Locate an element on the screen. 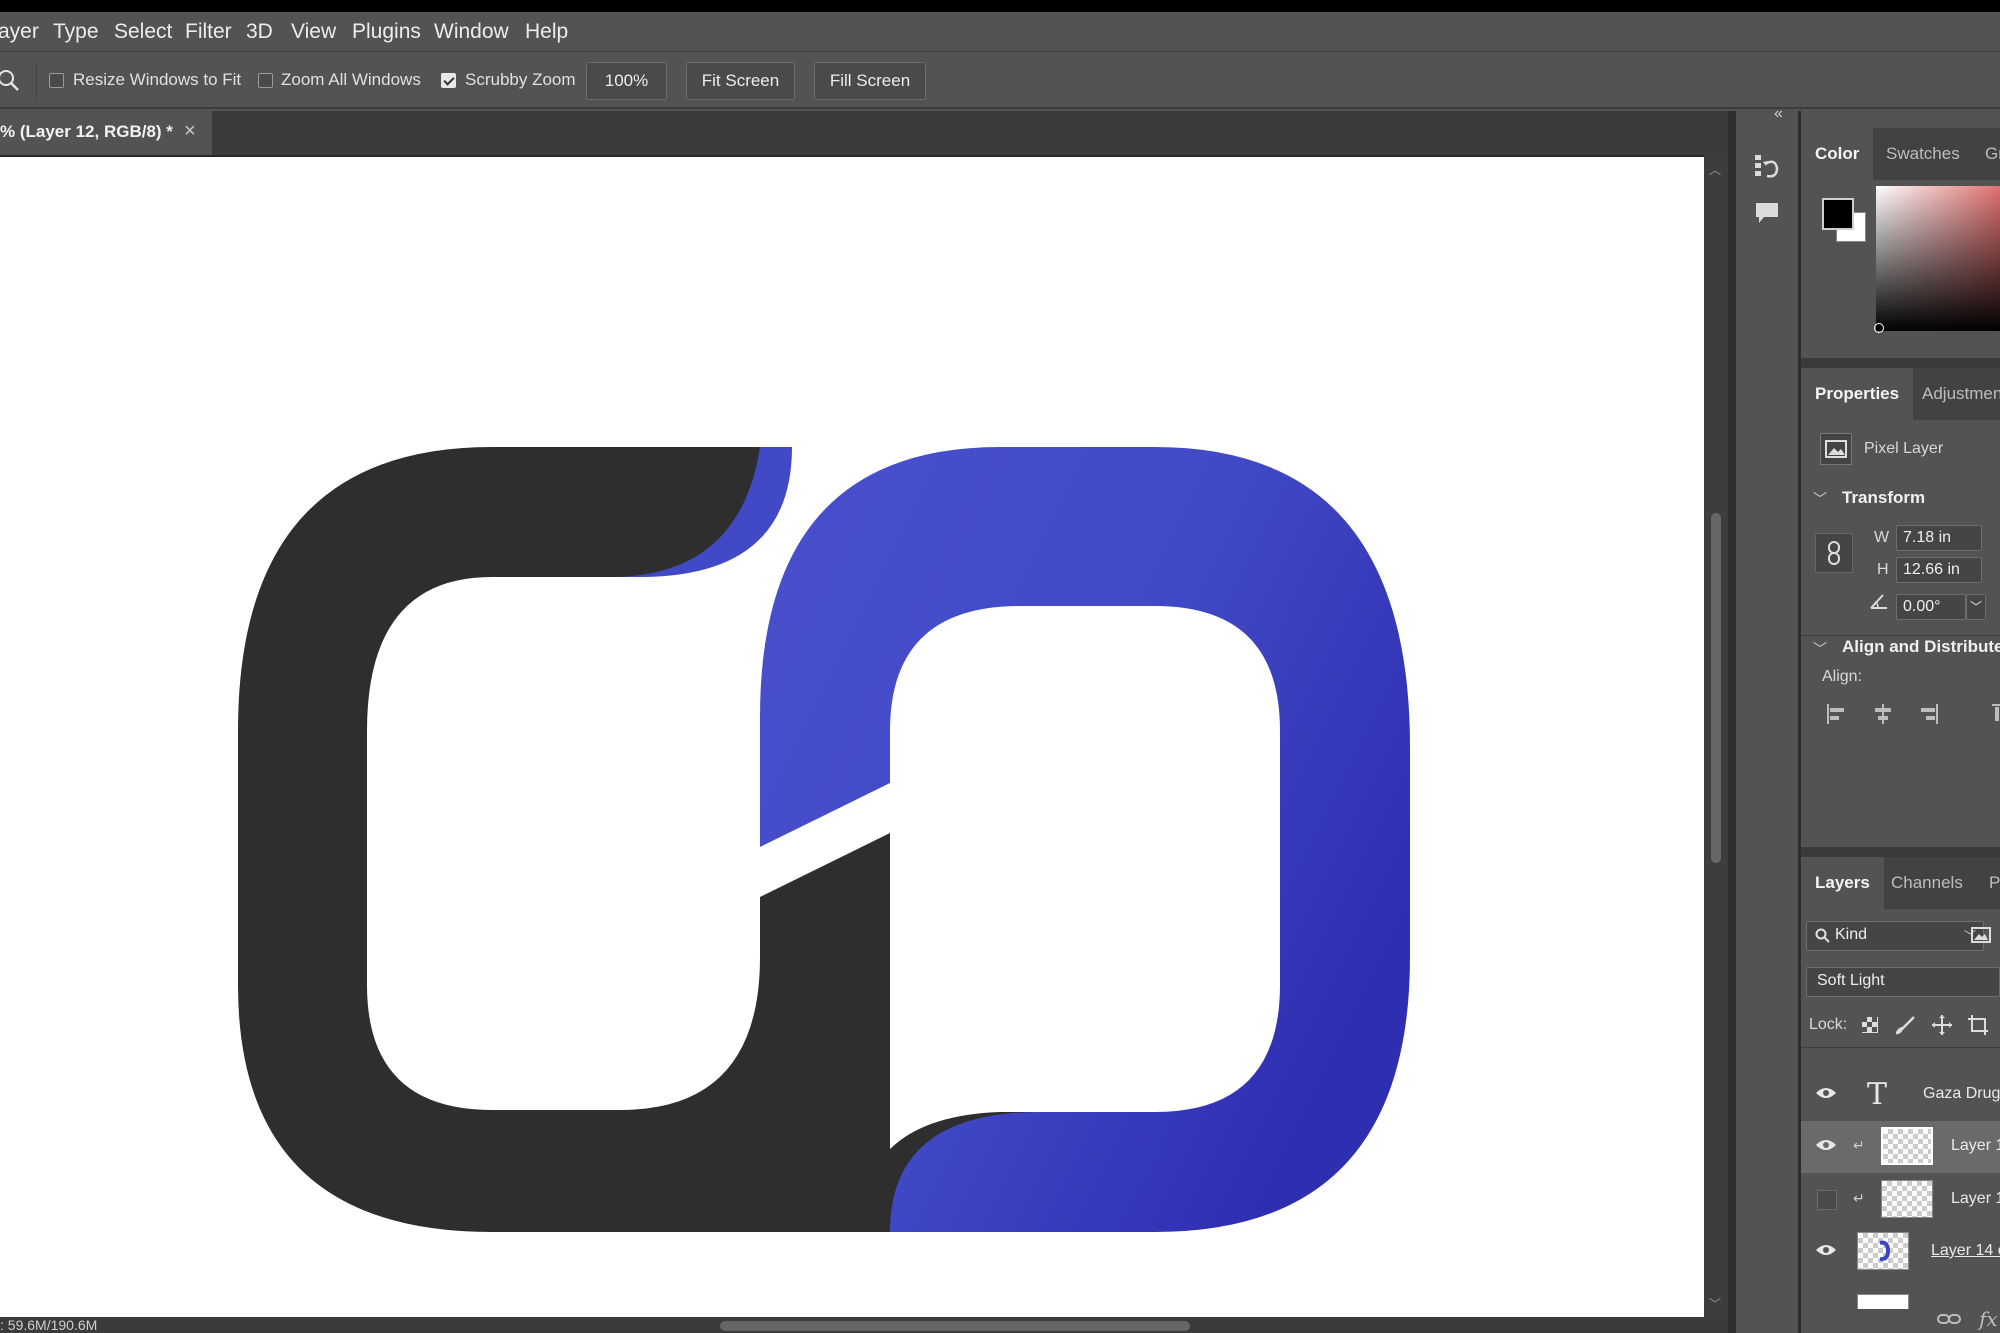 This screenshot has width=2000, height=1333. fx-icon: fx is located at coordinates (1988, 1319).